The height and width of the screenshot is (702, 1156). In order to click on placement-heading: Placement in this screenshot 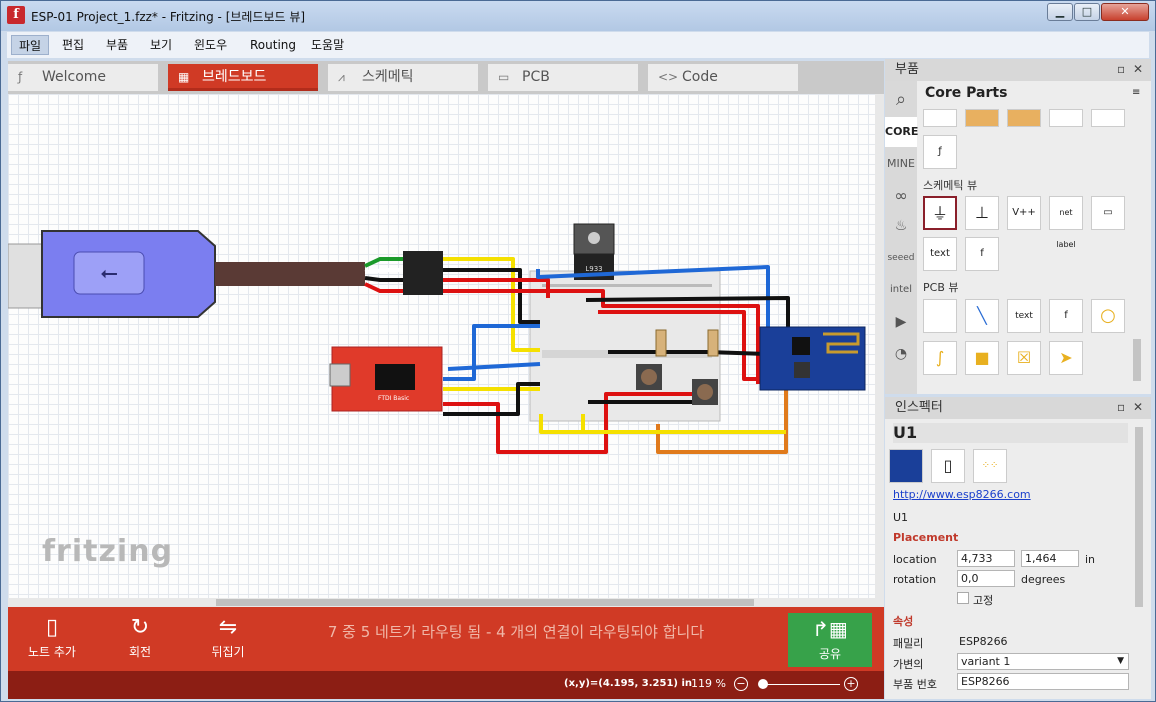, I will do `click(926, 537)`.